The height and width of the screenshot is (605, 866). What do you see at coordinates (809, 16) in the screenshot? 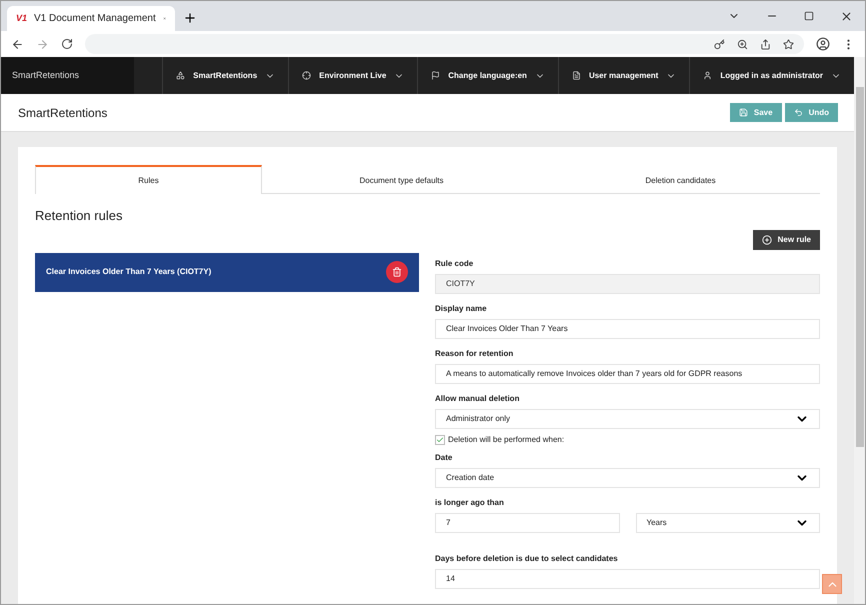
I see `maximize-icon` at bounding box center [809, 16].